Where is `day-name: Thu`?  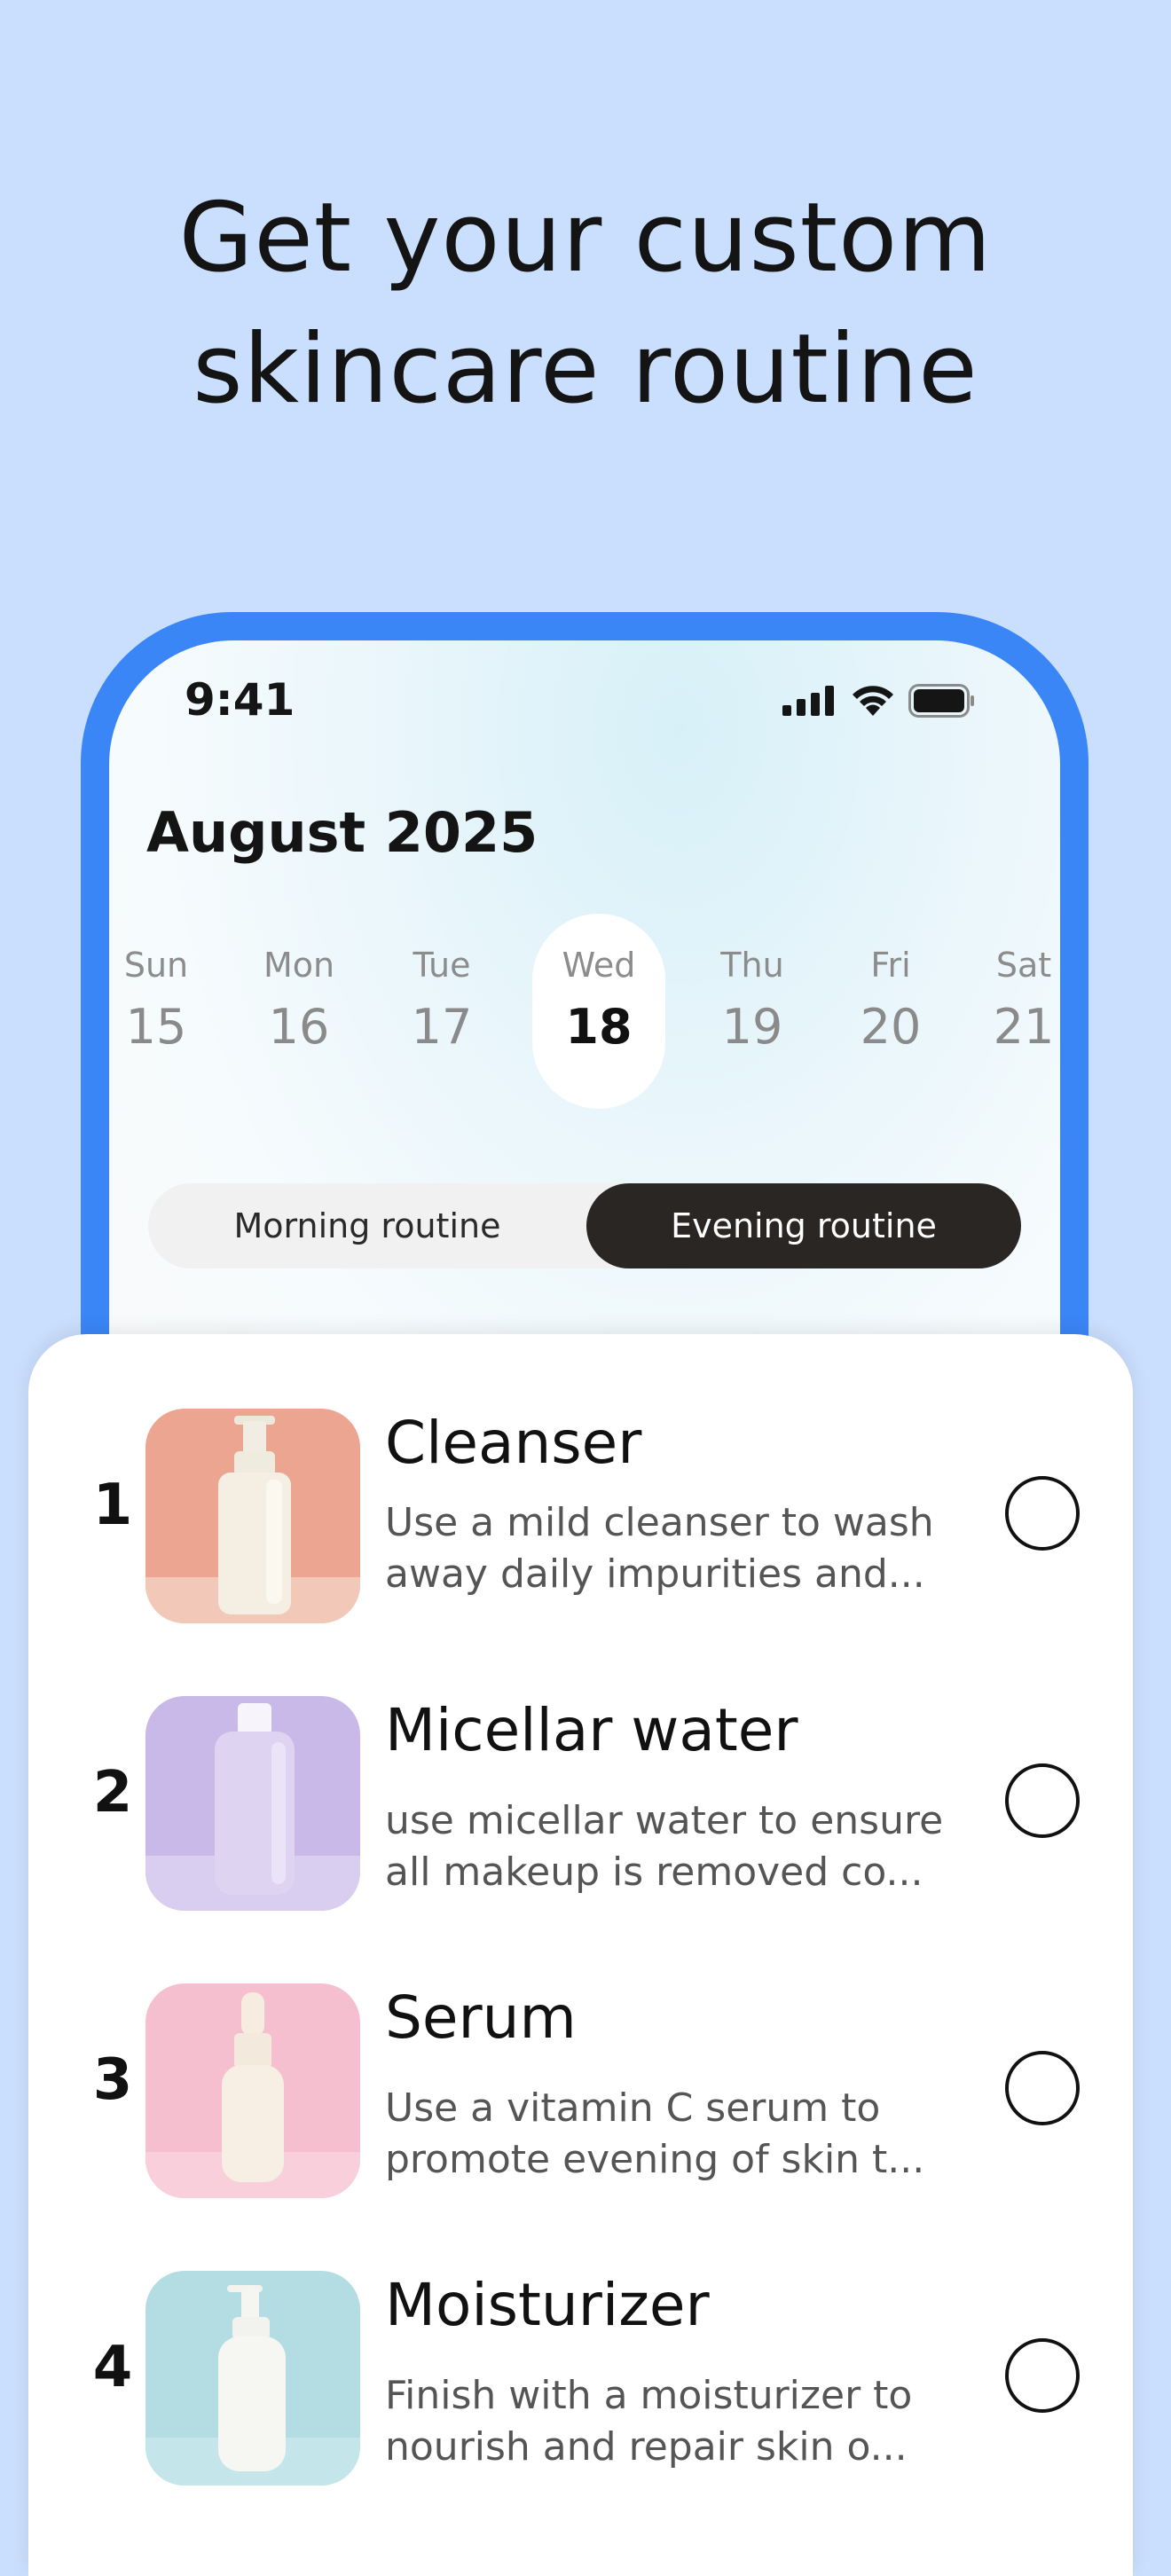
day-name: Thu is located at coordinates (752, 965).